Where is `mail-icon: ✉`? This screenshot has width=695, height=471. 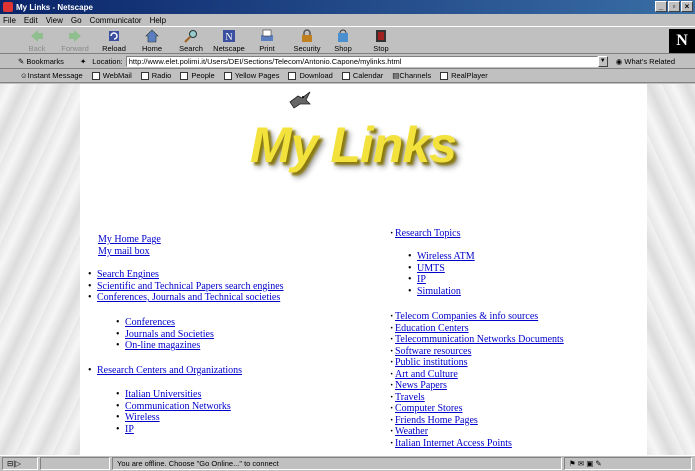
mail-icon: ✉ is located at coordinates (582, 463).